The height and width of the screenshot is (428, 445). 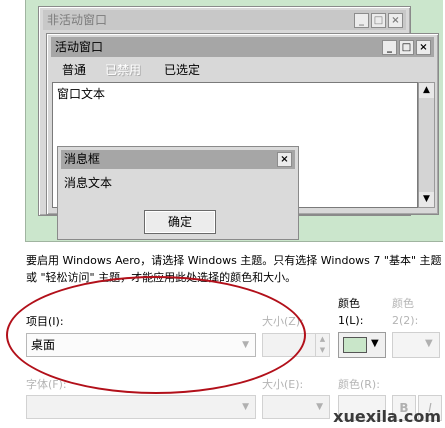 I want to click on font-size-label: 大小(E):, so click(x=283, y=384).